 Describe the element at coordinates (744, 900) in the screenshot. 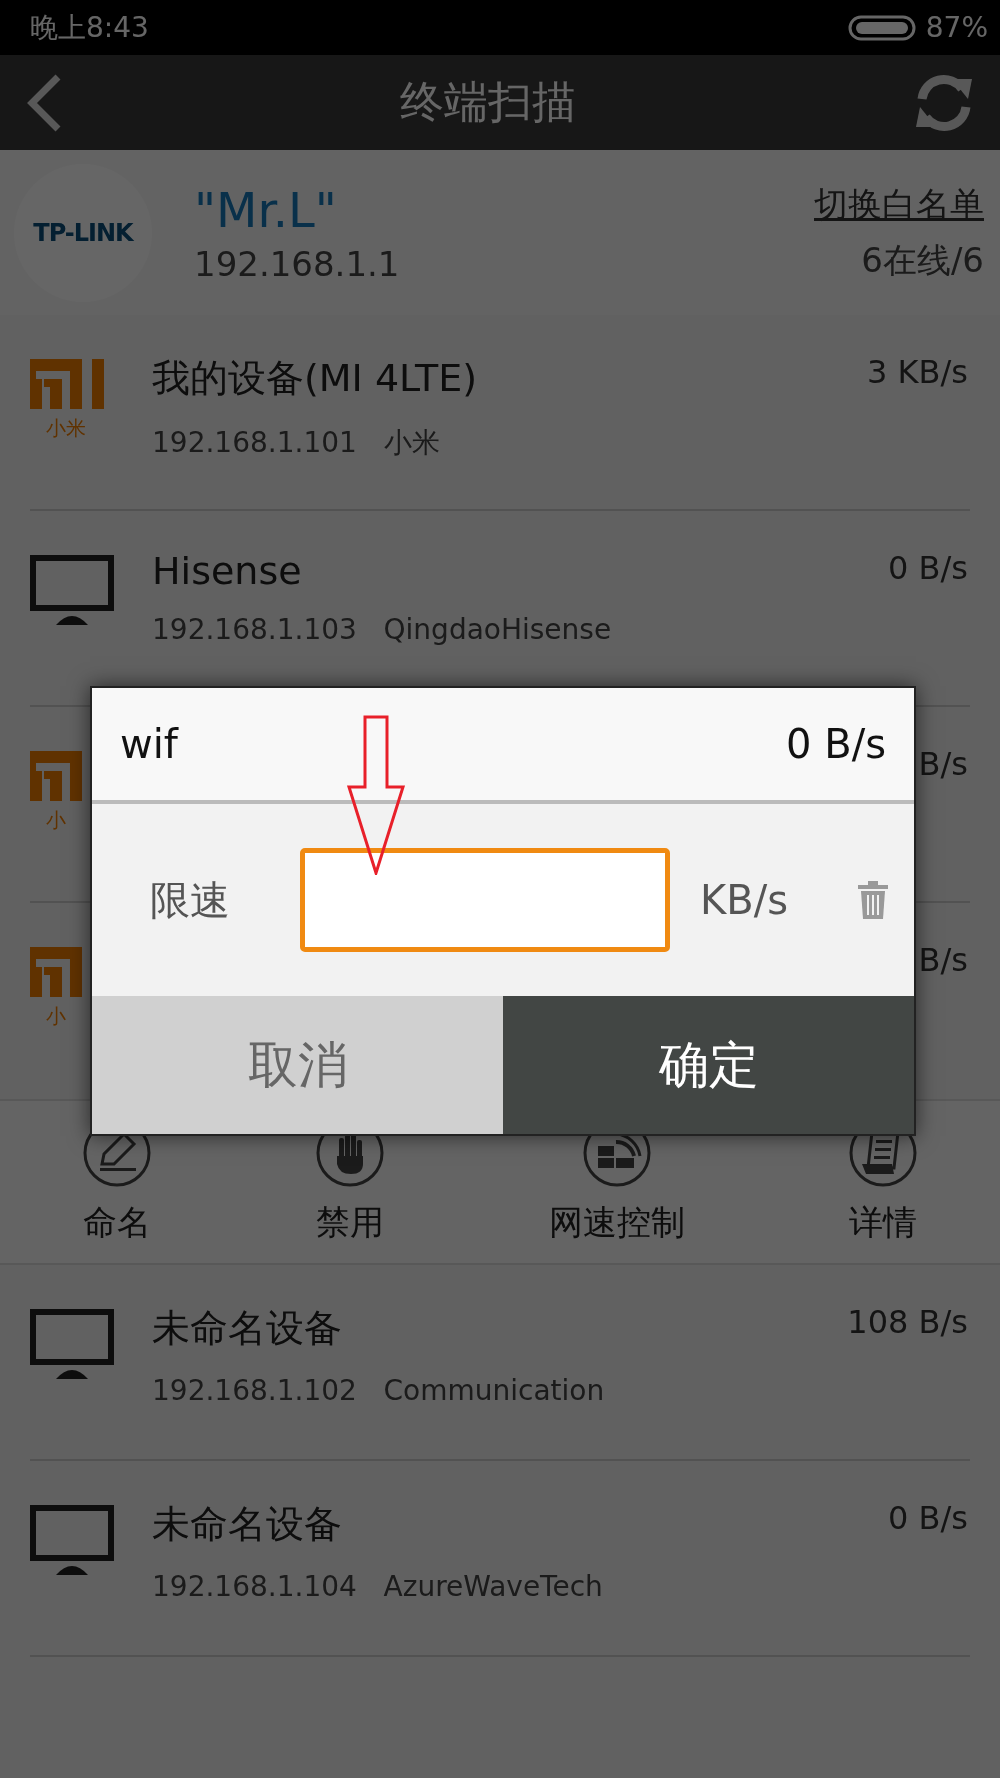

I see `unit-label: KB/s` at that location.